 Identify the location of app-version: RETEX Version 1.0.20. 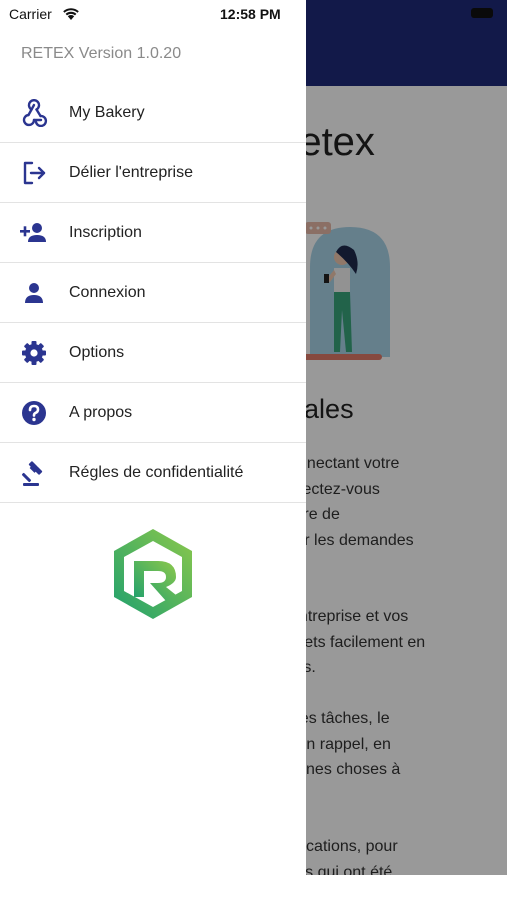
(101, 53).